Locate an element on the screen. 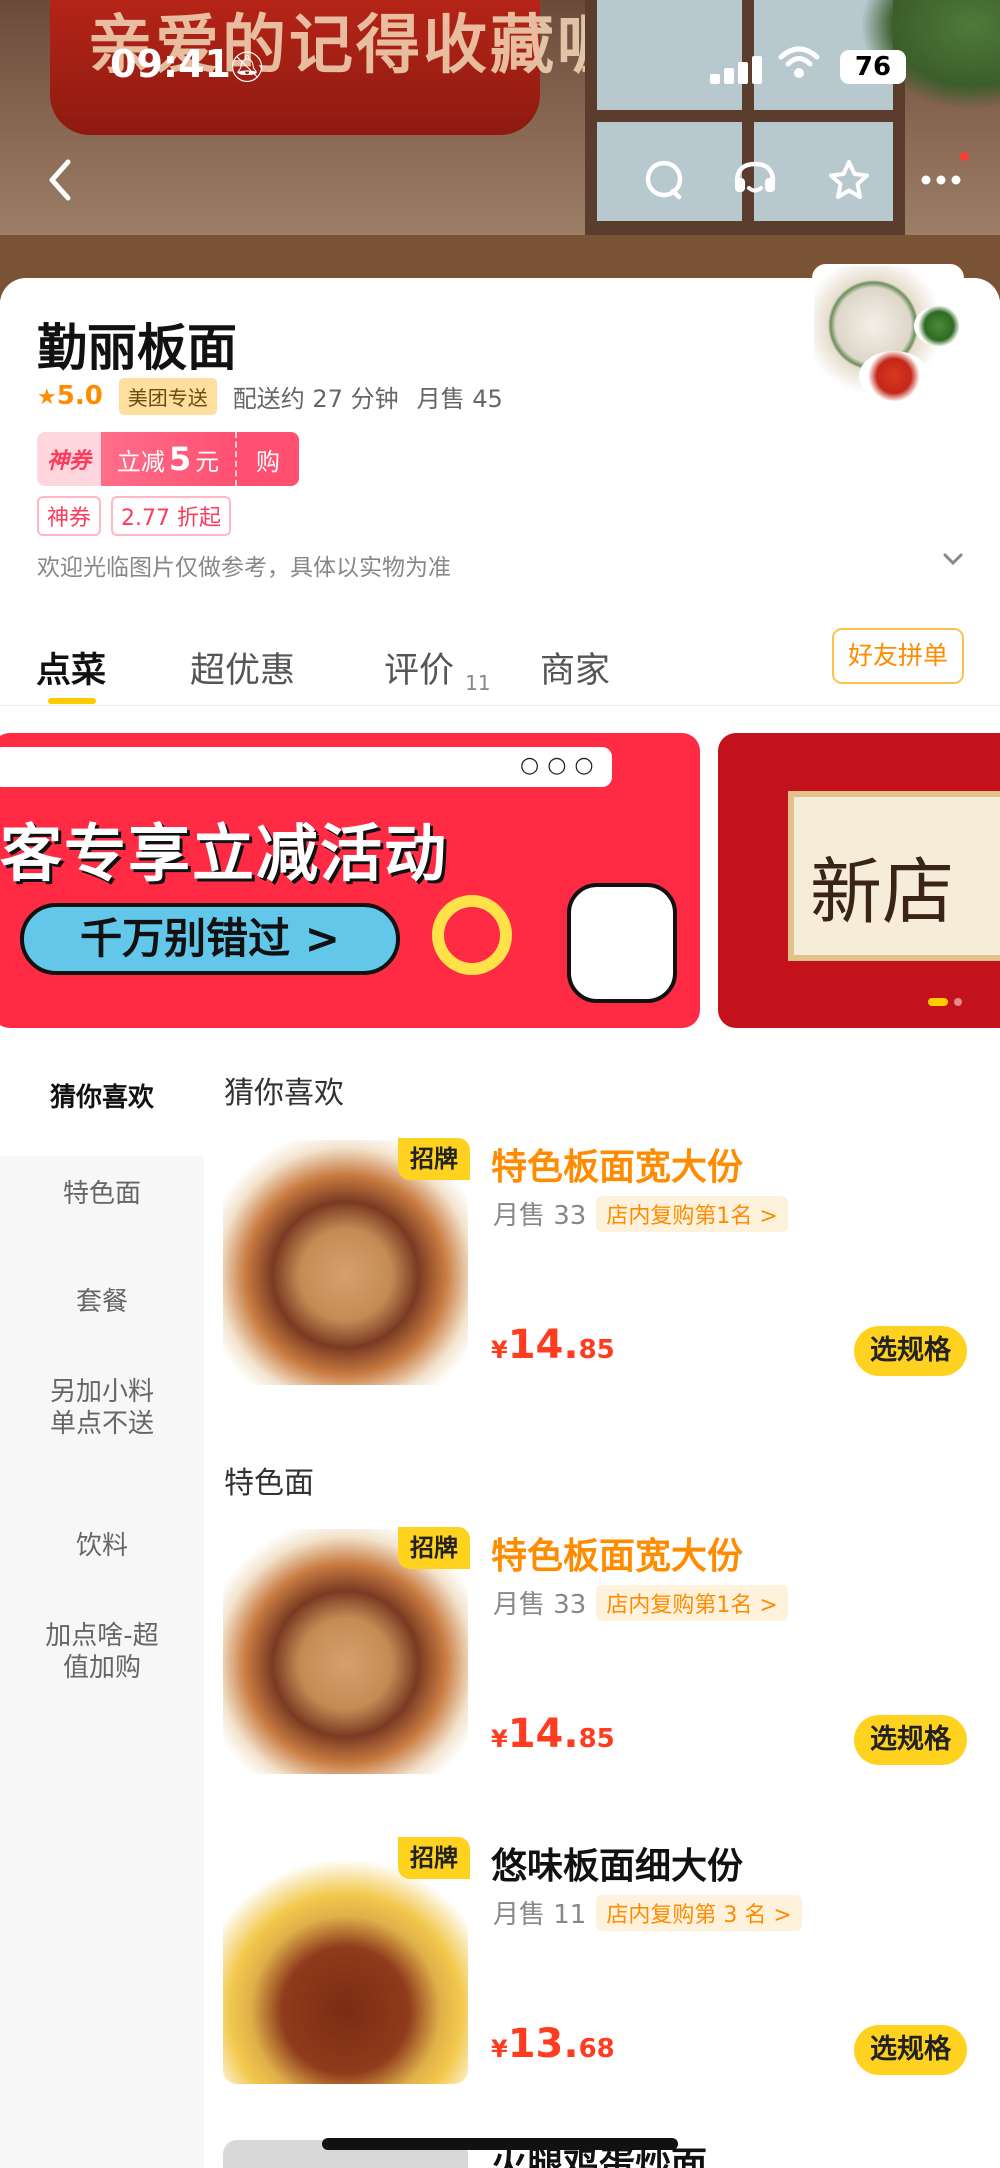  chevron-down-icon is located at coordinates (953, 558).